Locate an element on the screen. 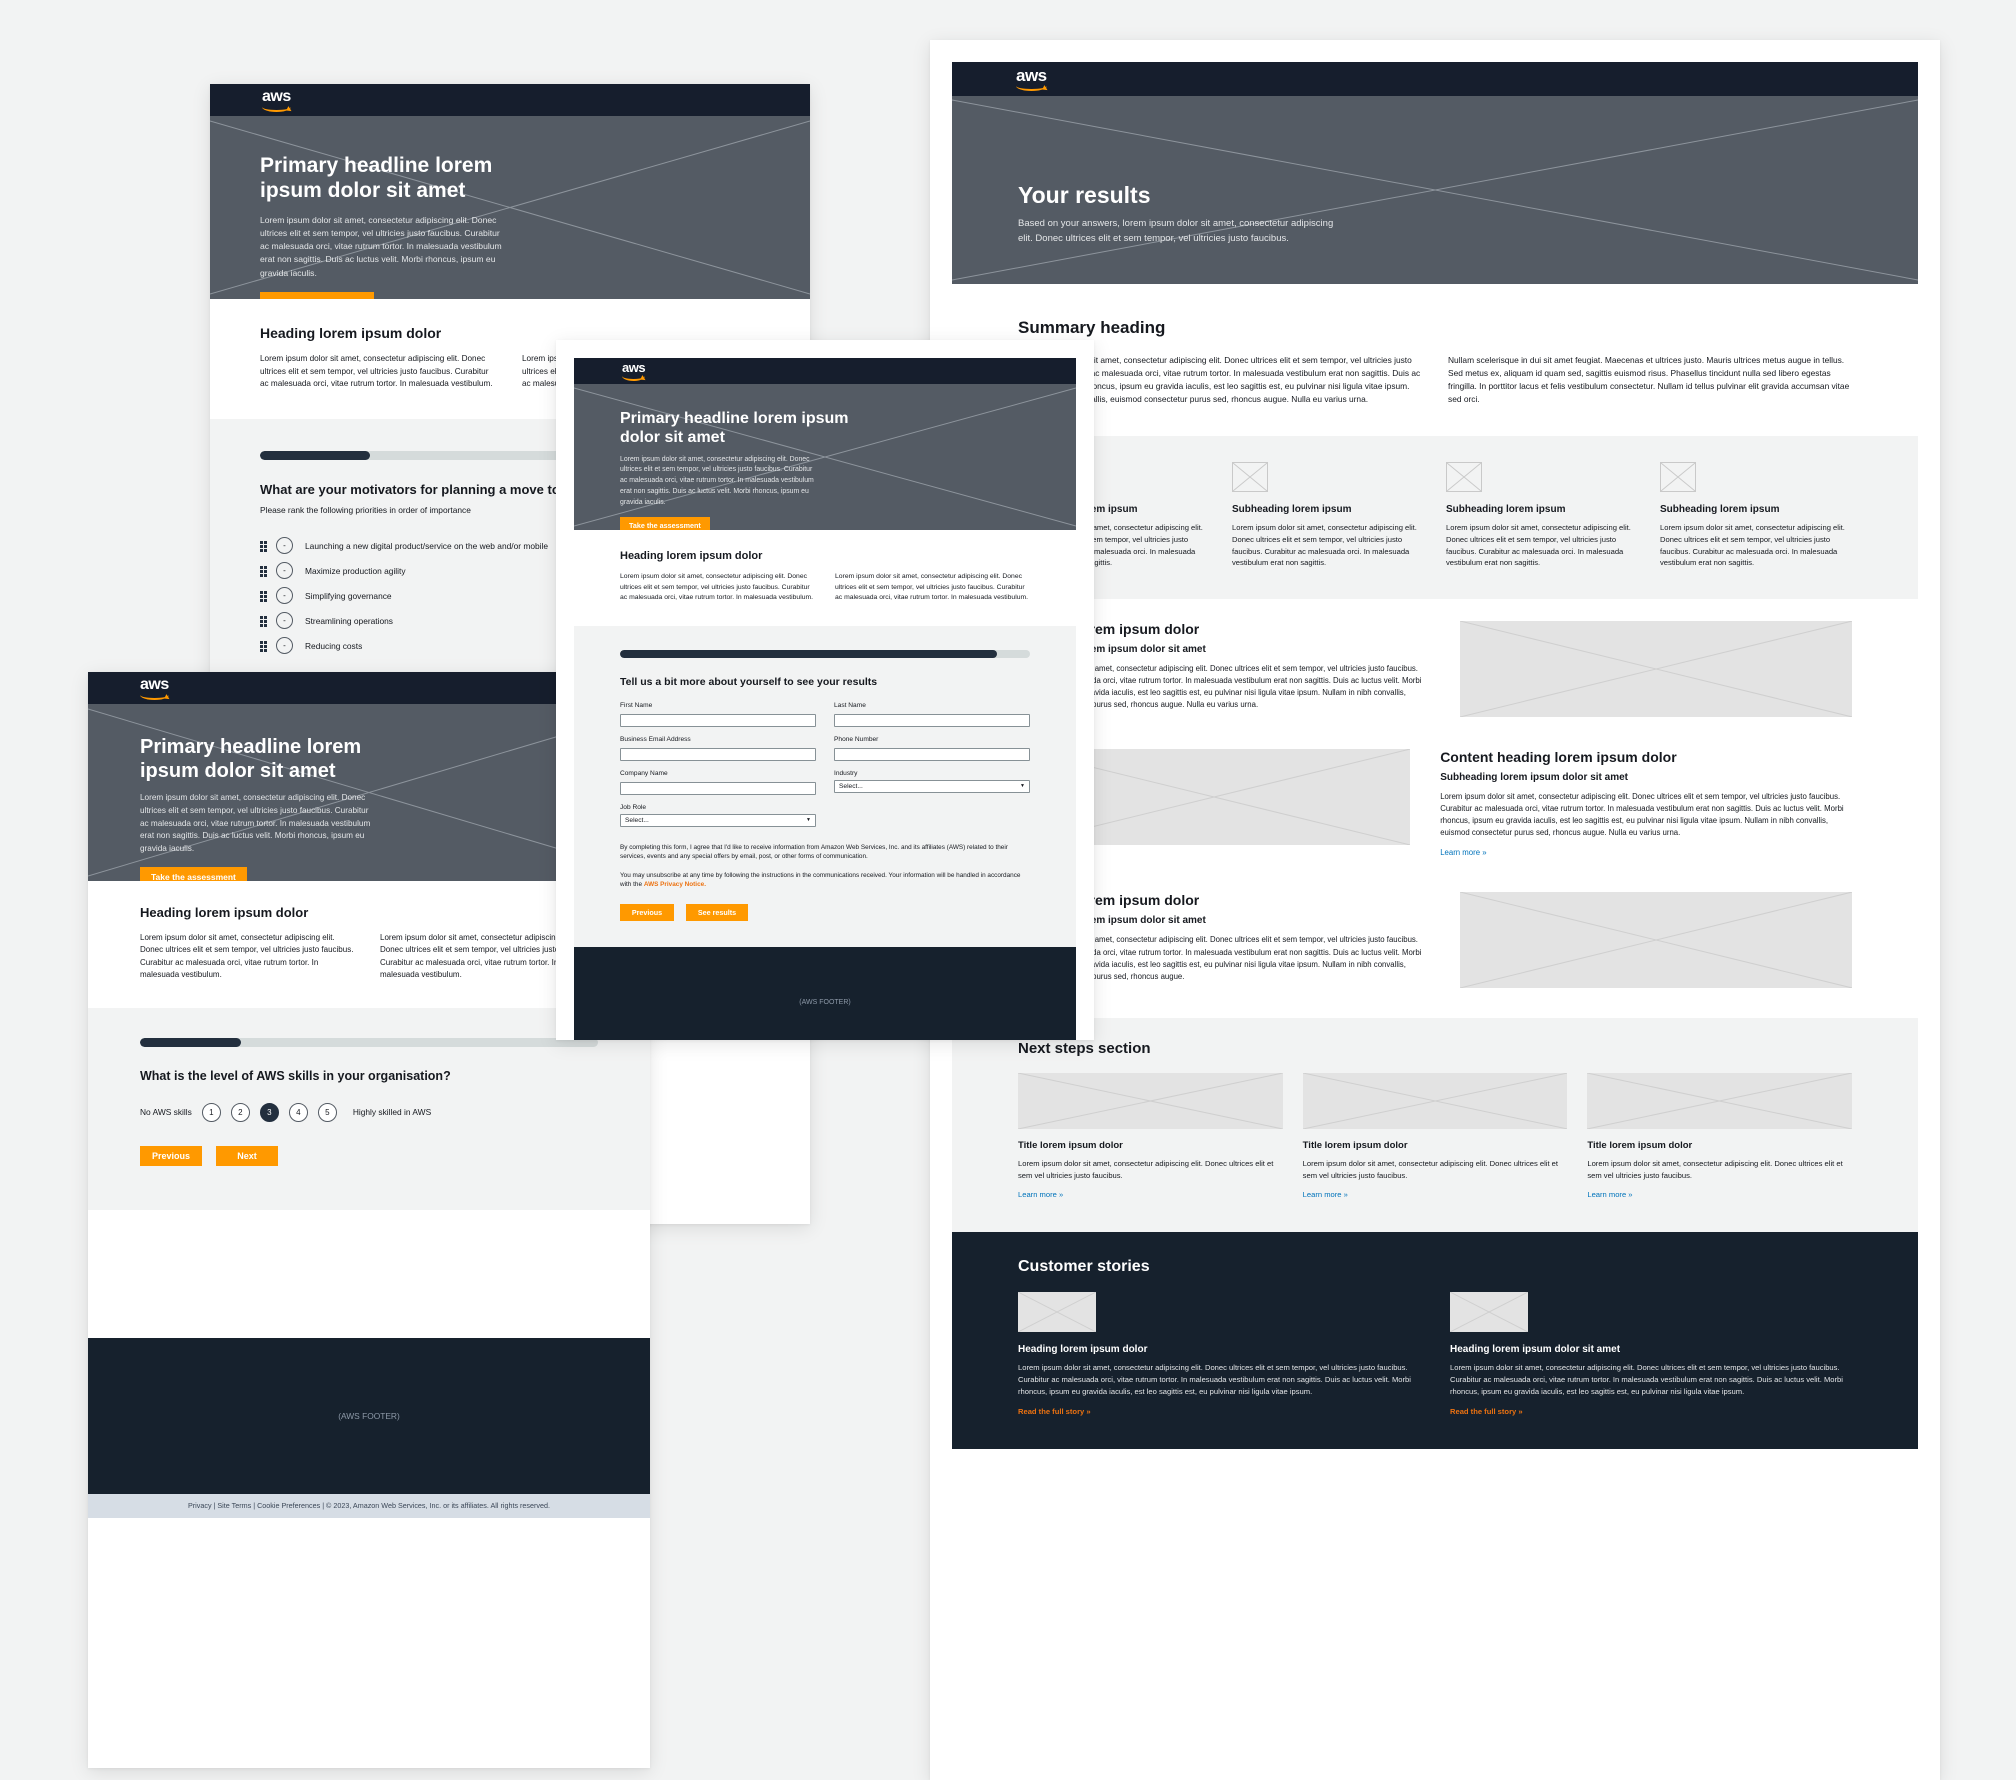  feature2-learn-more-link: Learn more » is located at coordinates (1463, 852).